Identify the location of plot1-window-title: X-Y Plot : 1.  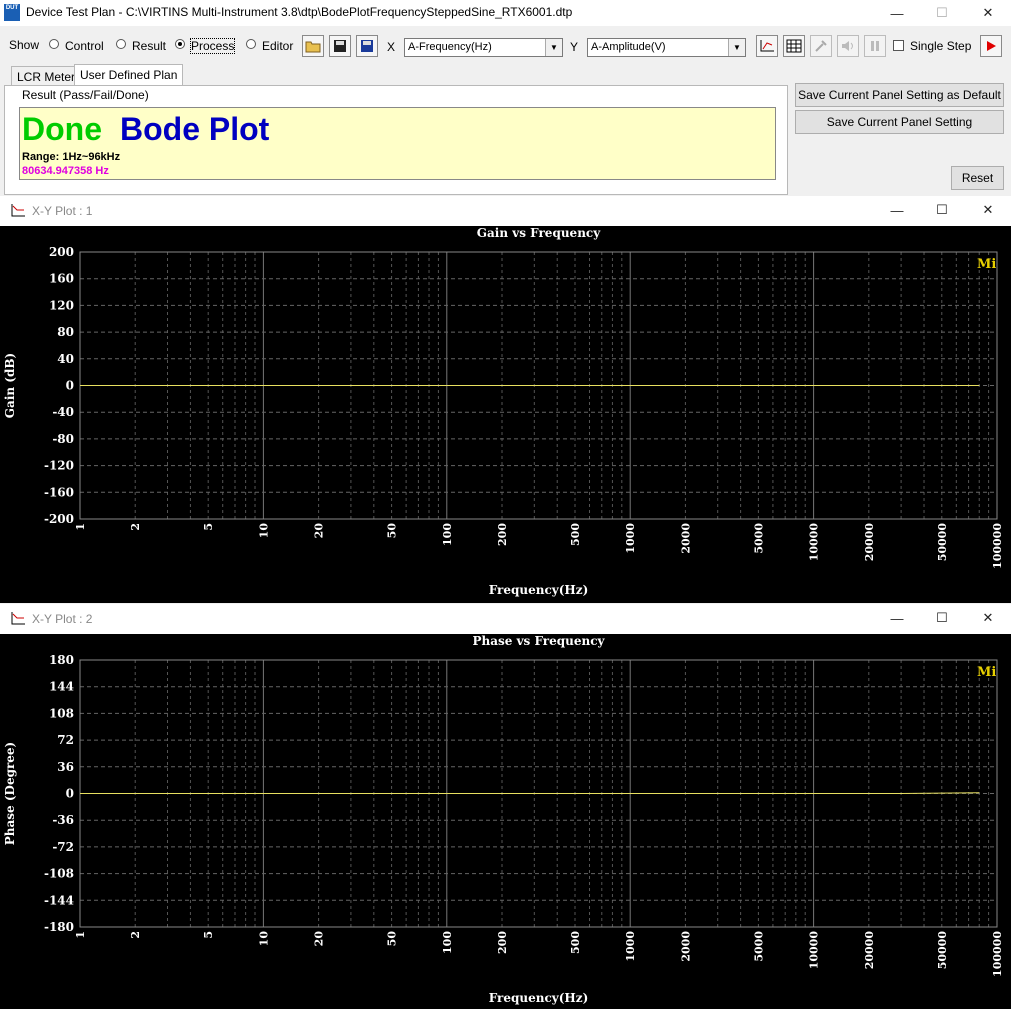
(62, 211).